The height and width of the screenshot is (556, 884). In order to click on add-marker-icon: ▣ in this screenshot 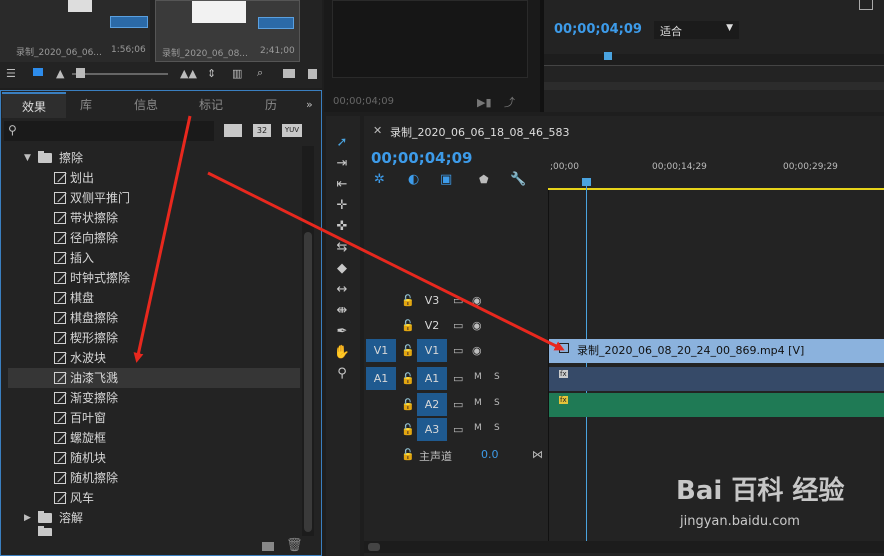, I will do `click(446, 179)`.